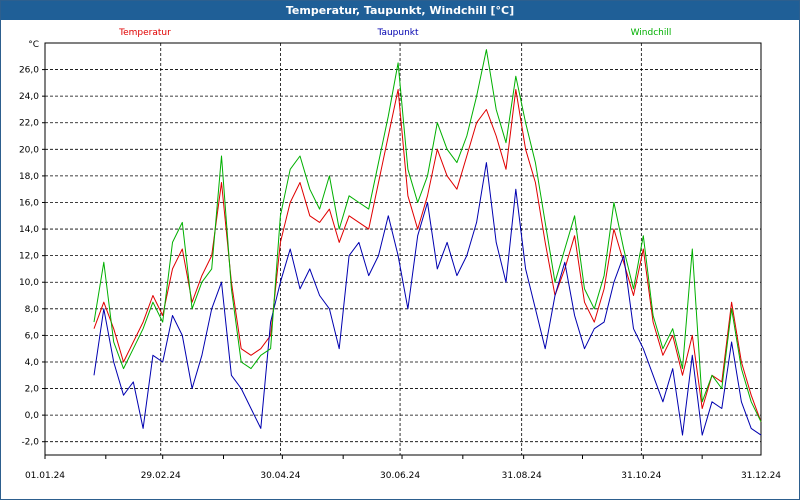 The width and height of the screenshot is (800, 500). I want to click on y-tick-label: 26,0, so click(29, 71).